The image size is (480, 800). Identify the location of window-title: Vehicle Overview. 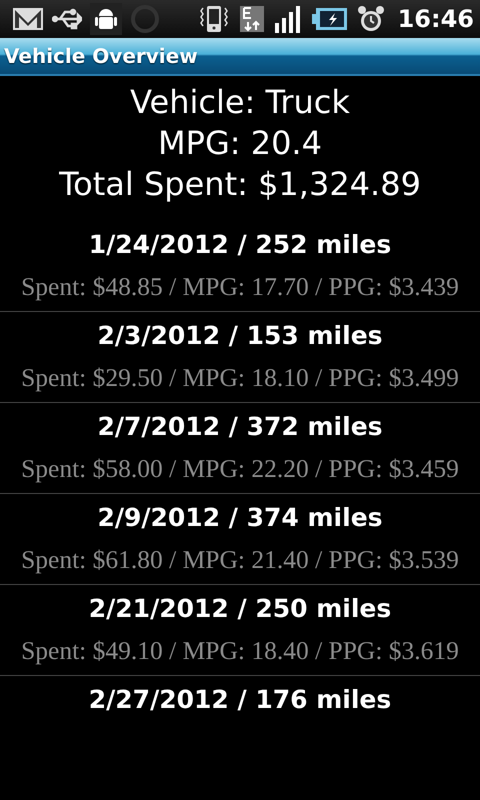
(101, 56).